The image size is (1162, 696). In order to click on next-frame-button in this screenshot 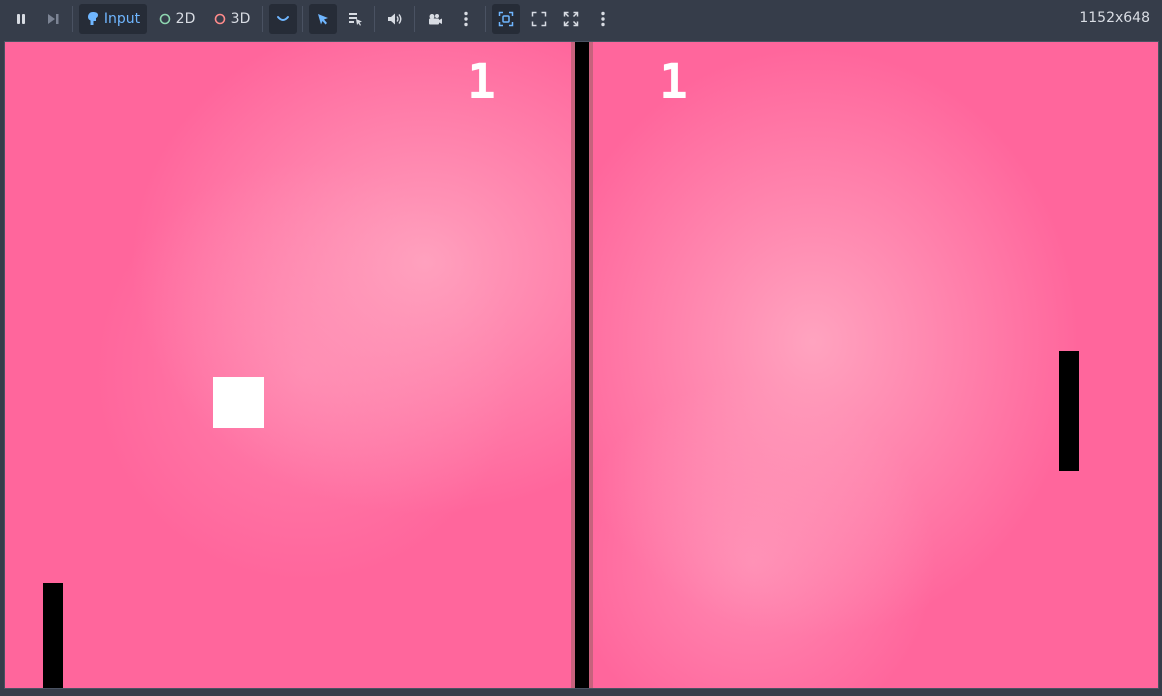, I will do `click(53, 19)`.